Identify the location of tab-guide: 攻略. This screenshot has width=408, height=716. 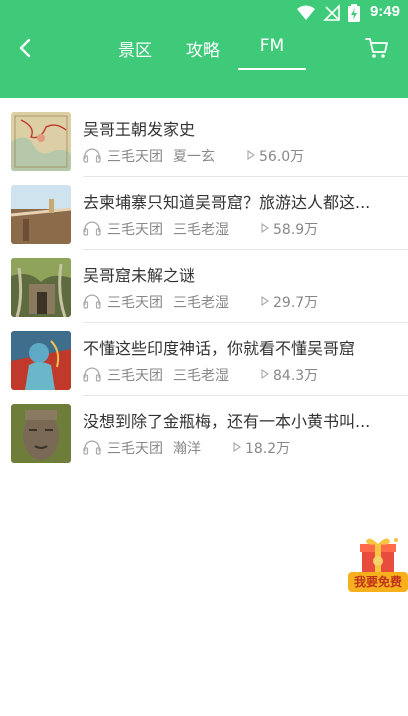
(203, 48).